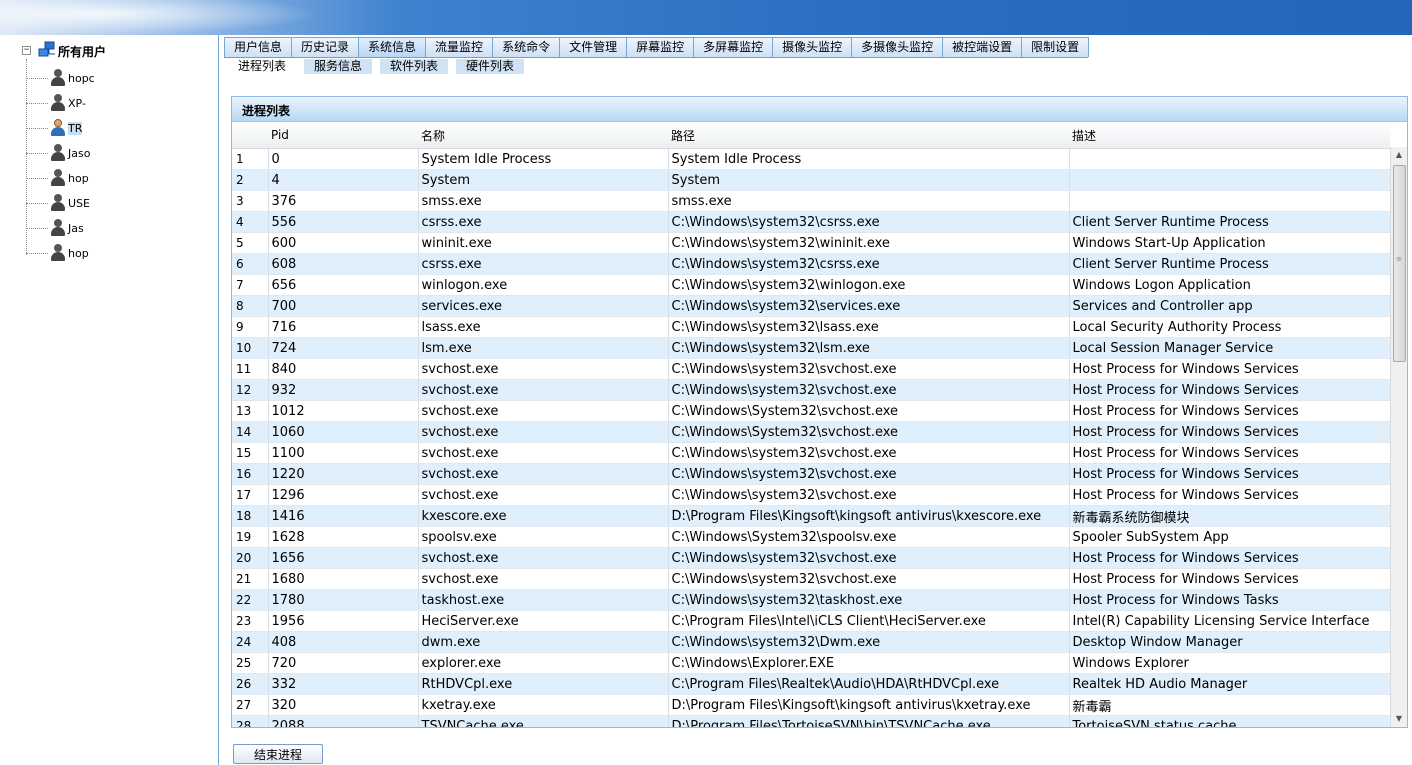 The height and width of the screenshot is (765, 1412). I want to click on cell-path: C:\Windows\System32\svchost.exe, so click(869, 411).